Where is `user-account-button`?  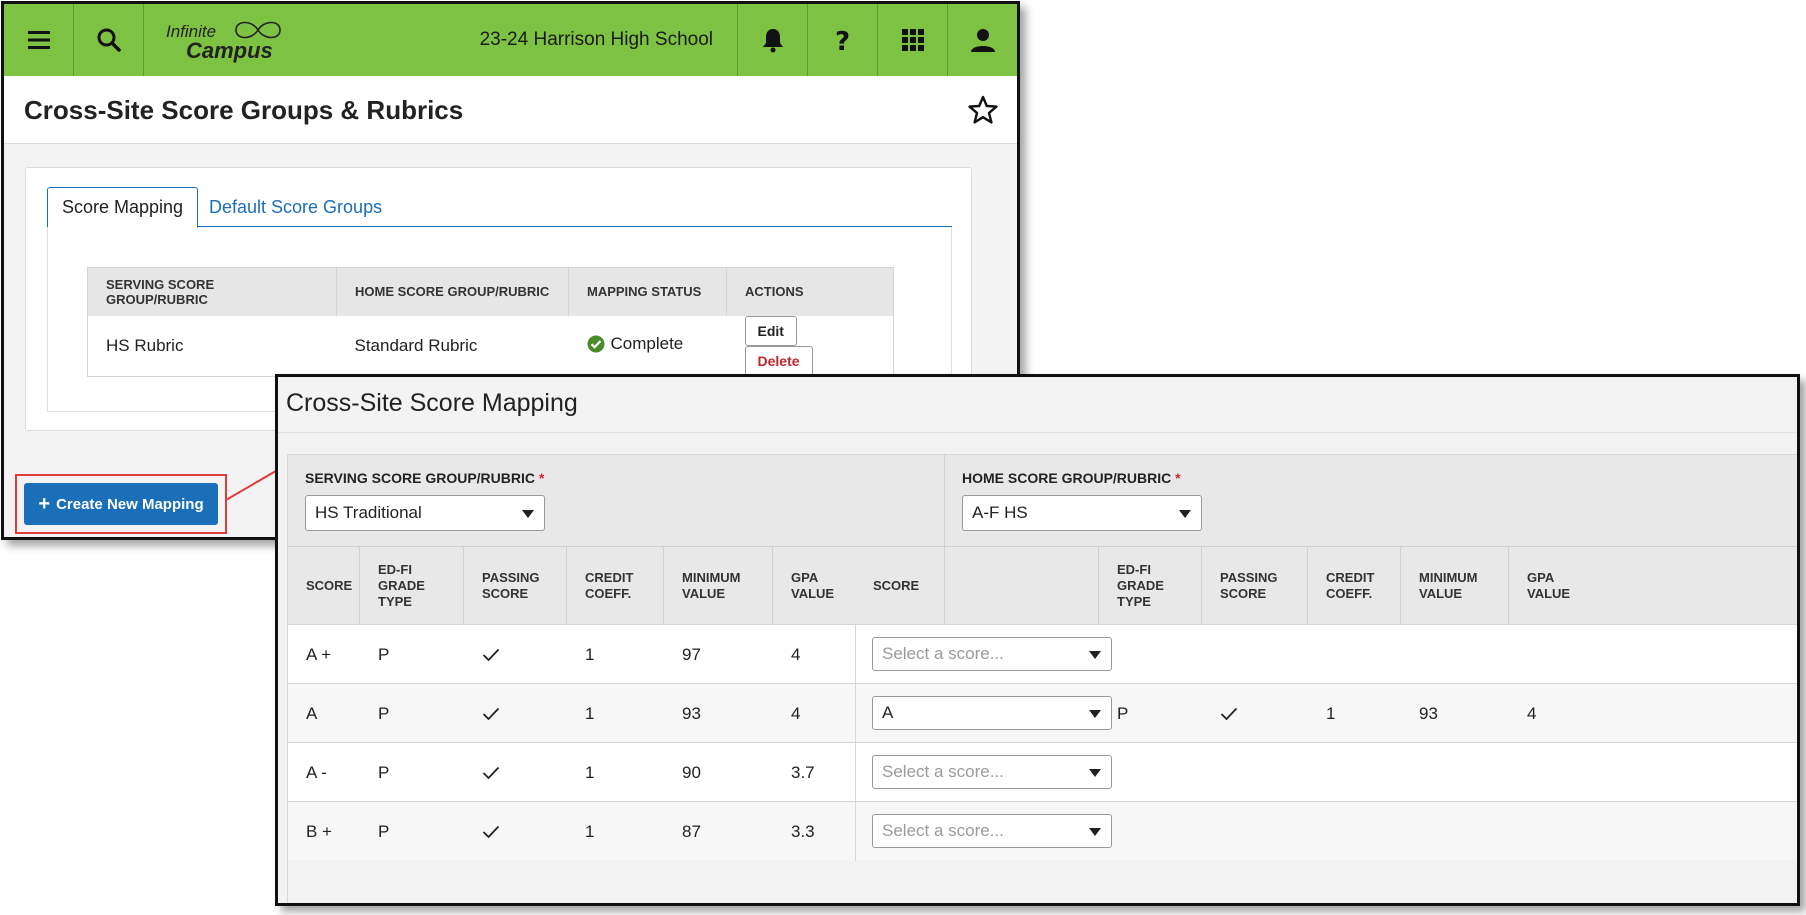 user-account-button is located at coordinates (982, 40).